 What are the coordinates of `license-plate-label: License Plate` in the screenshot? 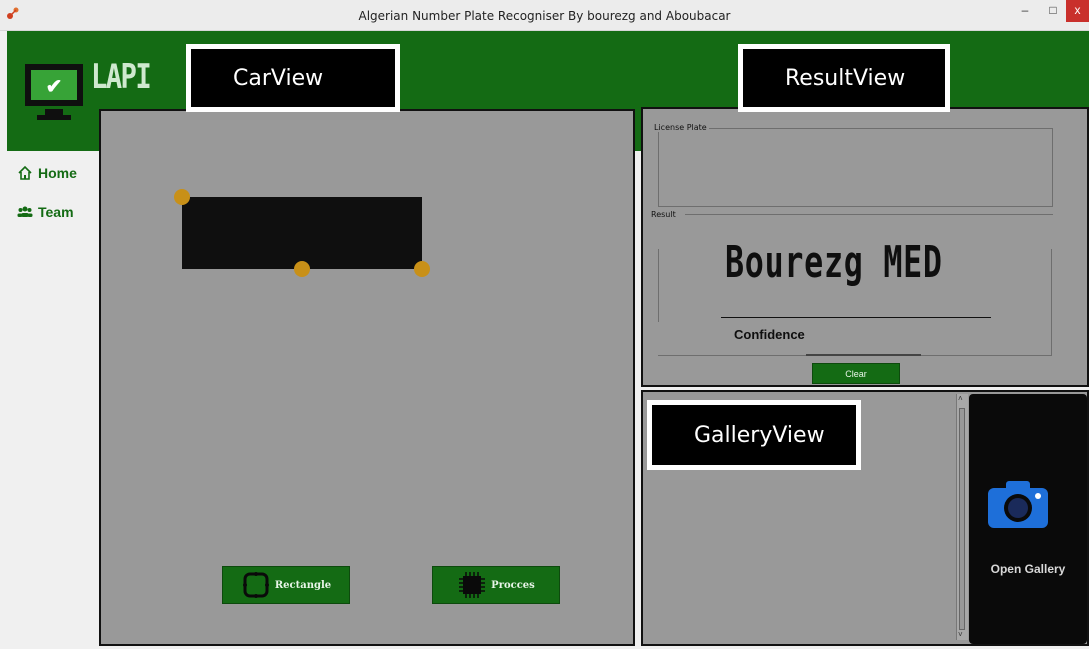 It's located at (680, 127).